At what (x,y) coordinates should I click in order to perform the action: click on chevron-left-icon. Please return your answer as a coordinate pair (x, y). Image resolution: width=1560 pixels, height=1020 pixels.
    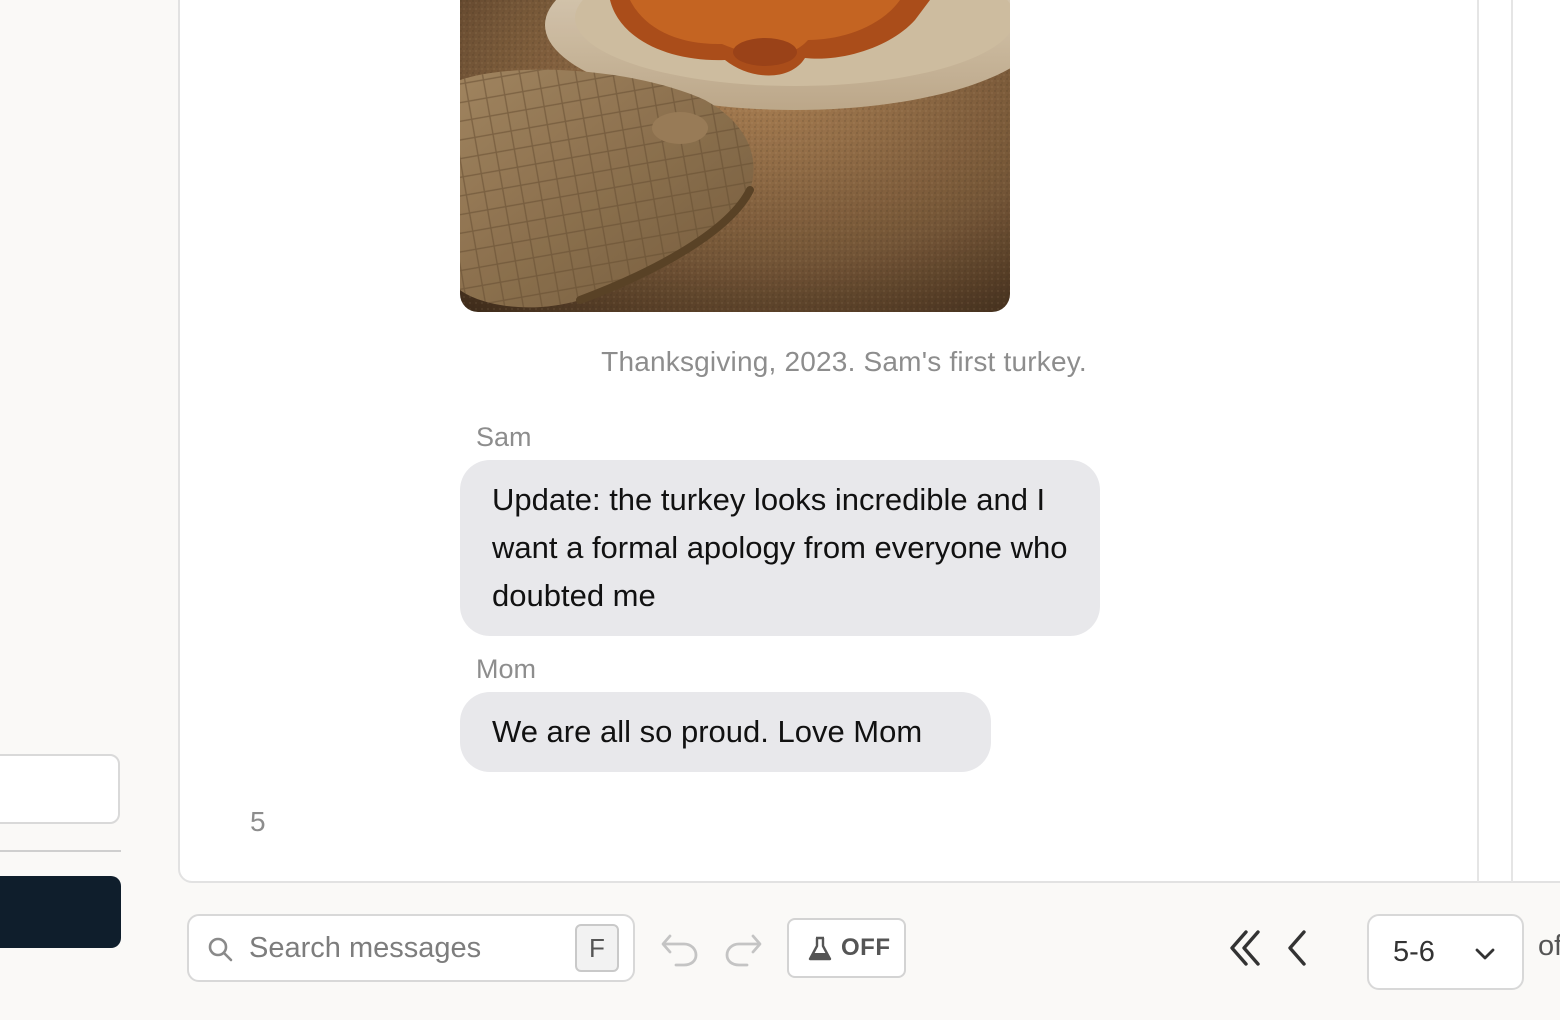
    Looking at the image, I should click on (1297, 948).